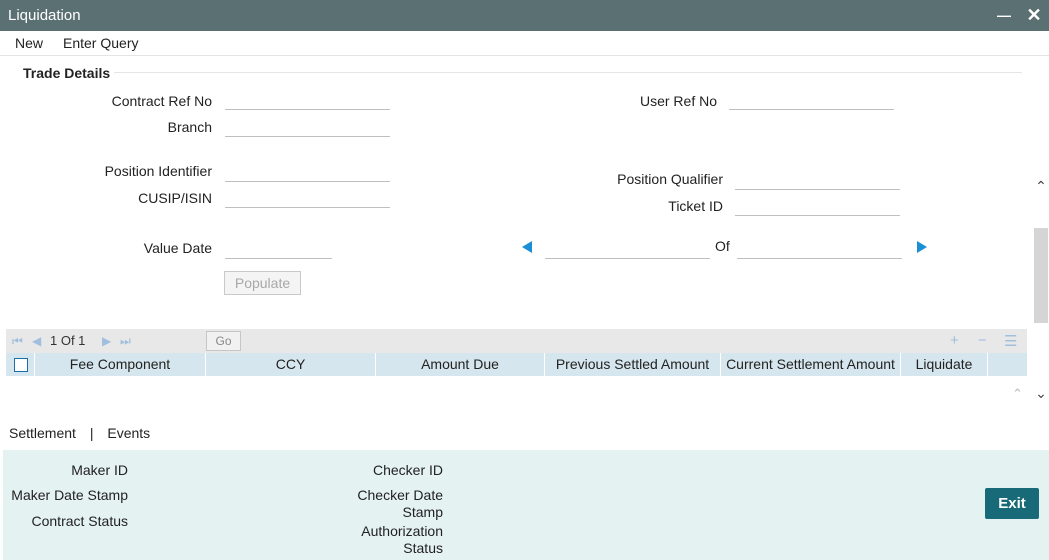  I want to click on col-amount-due: Amount Due, so click(460, 364).